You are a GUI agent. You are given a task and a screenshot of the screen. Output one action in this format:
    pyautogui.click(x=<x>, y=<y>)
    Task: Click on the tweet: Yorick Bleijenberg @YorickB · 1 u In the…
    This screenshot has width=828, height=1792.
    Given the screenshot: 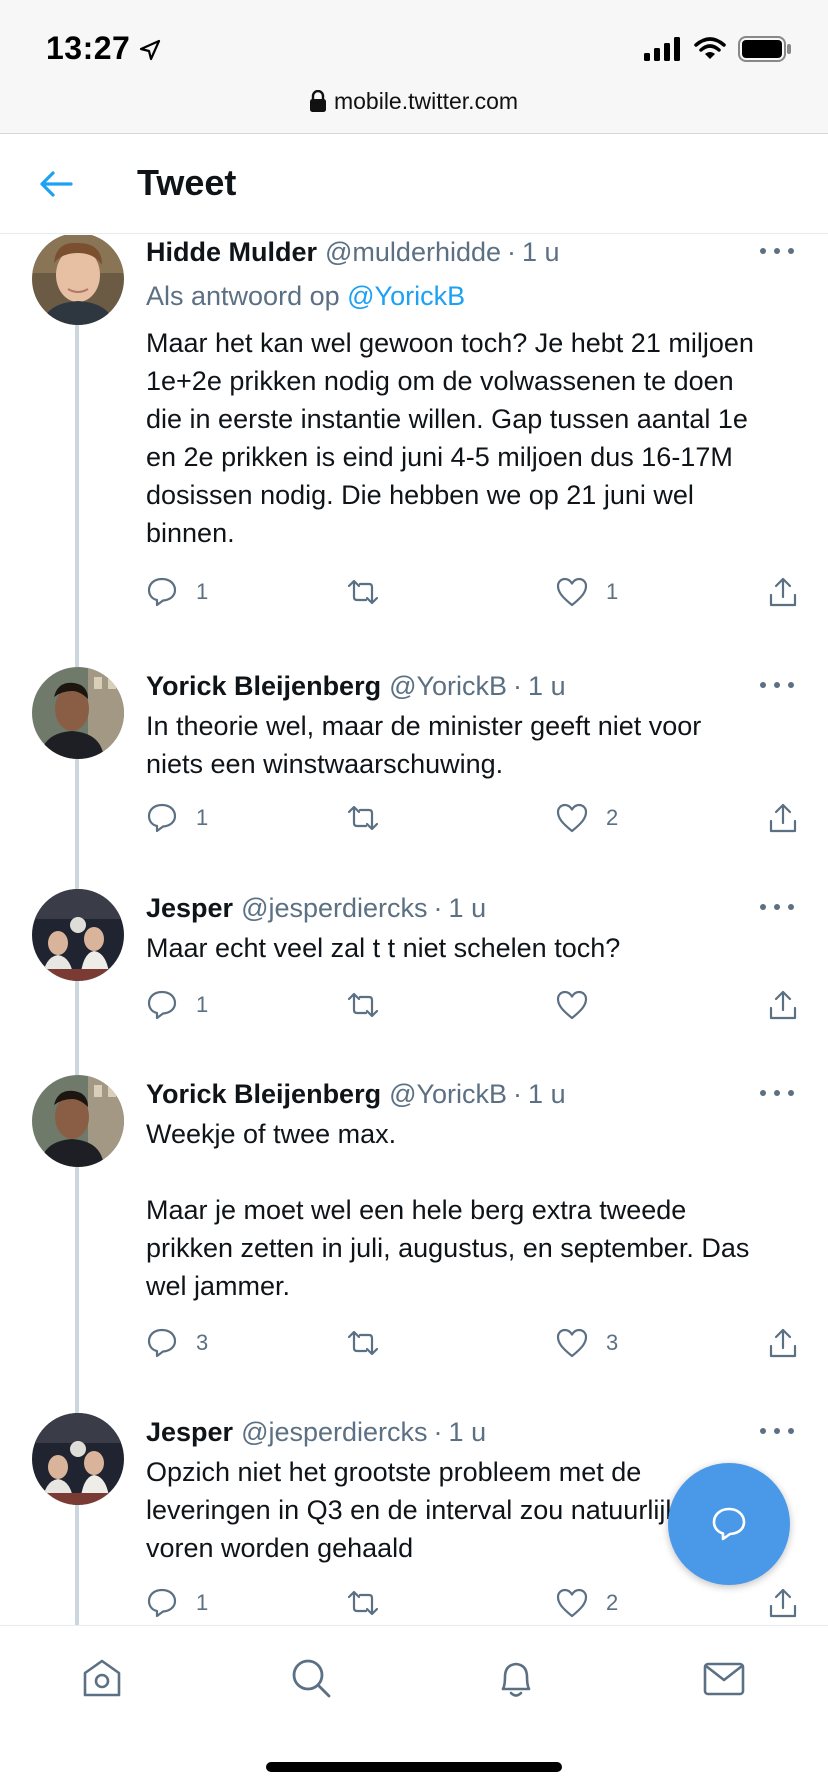 What is the action you would take?
    pyautogui.click(x=414, y=765)
    